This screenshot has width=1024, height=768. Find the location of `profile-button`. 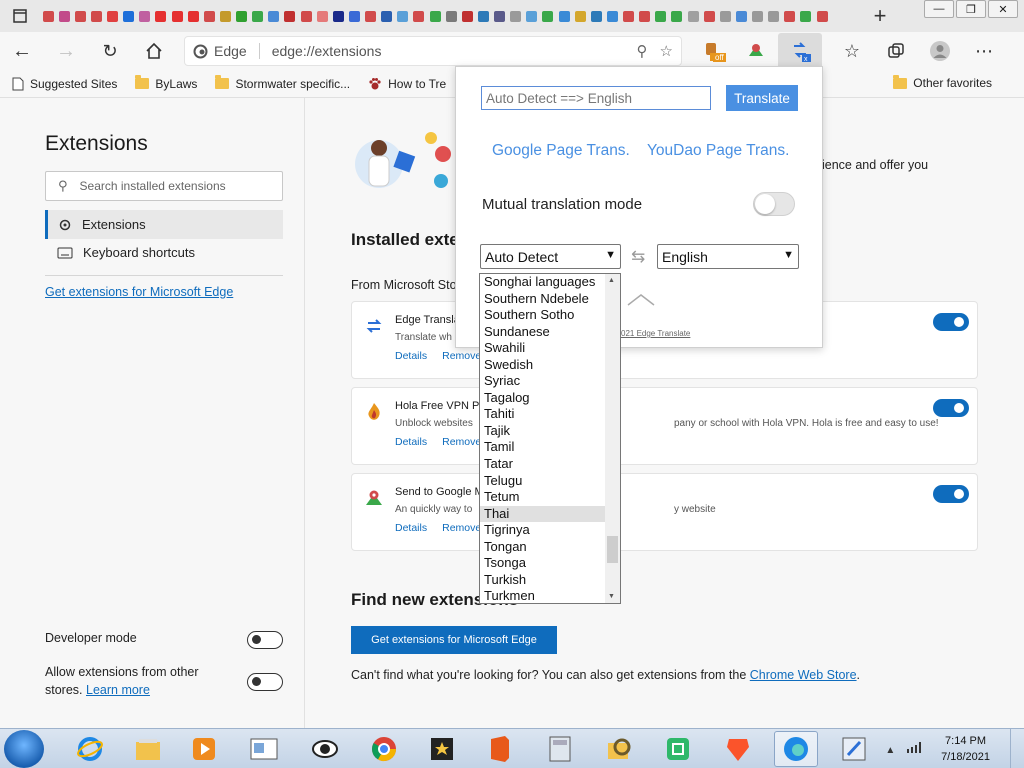

profile-button is located at coordinates (940, 51).